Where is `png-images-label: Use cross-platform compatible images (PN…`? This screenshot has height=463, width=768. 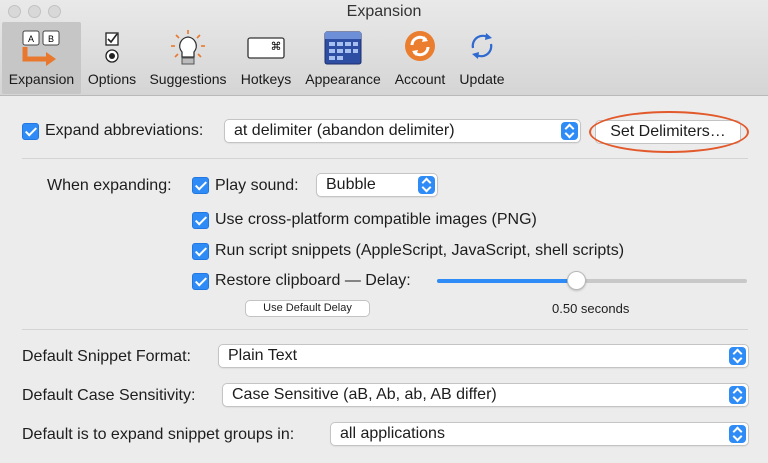
png-images-label: Use cross-platform compatible images (PN… is located at coordinates (376, 219).